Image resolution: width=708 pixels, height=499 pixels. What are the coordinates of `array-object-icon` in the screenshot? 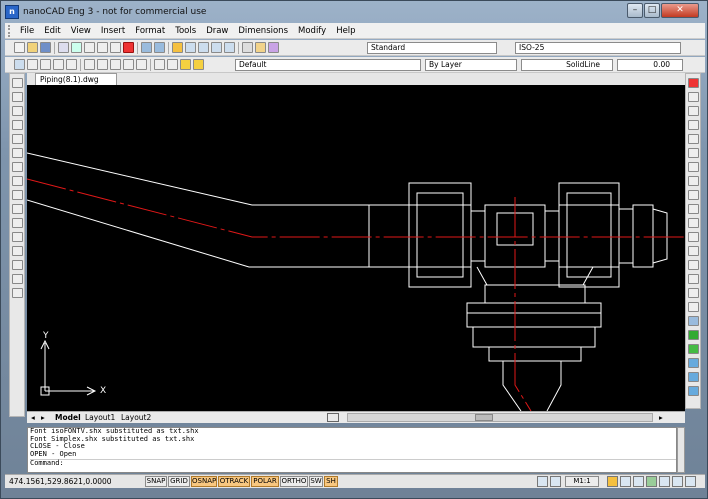 It's located at (693, 139).